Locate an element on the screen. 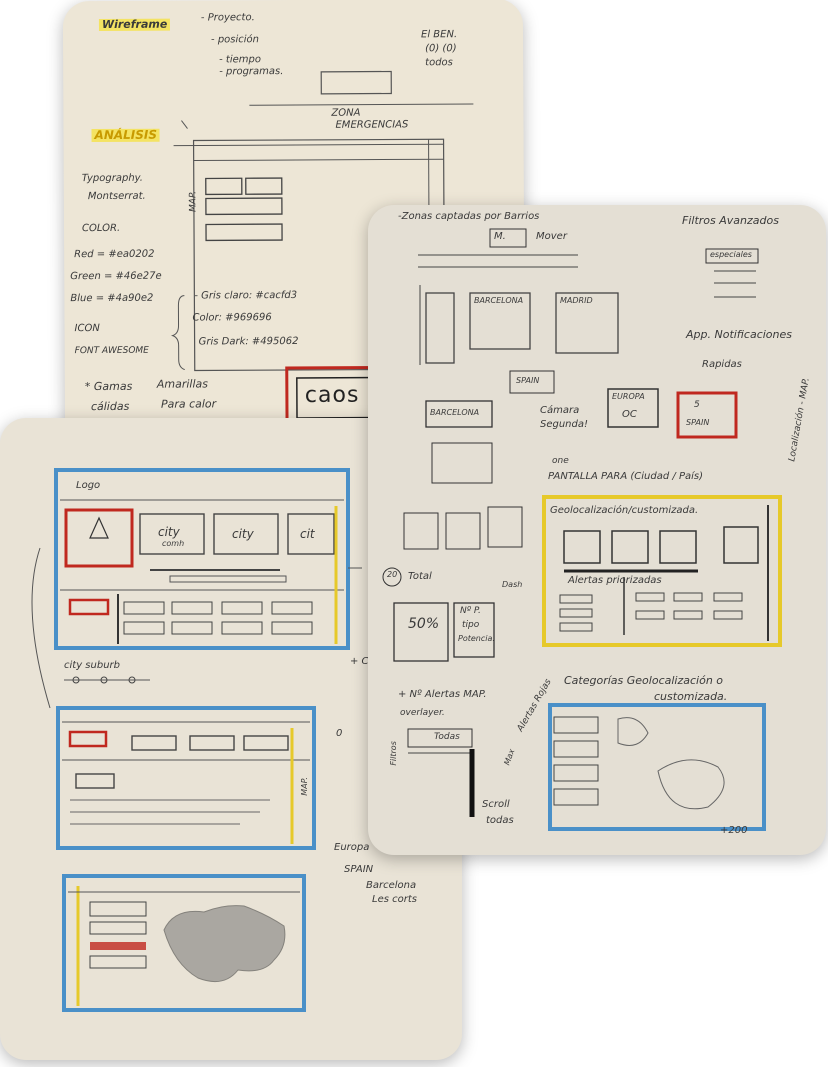 This screenshot has height=1067, width=828. map-label-left: MAP. is located at coordinates (304, 786).